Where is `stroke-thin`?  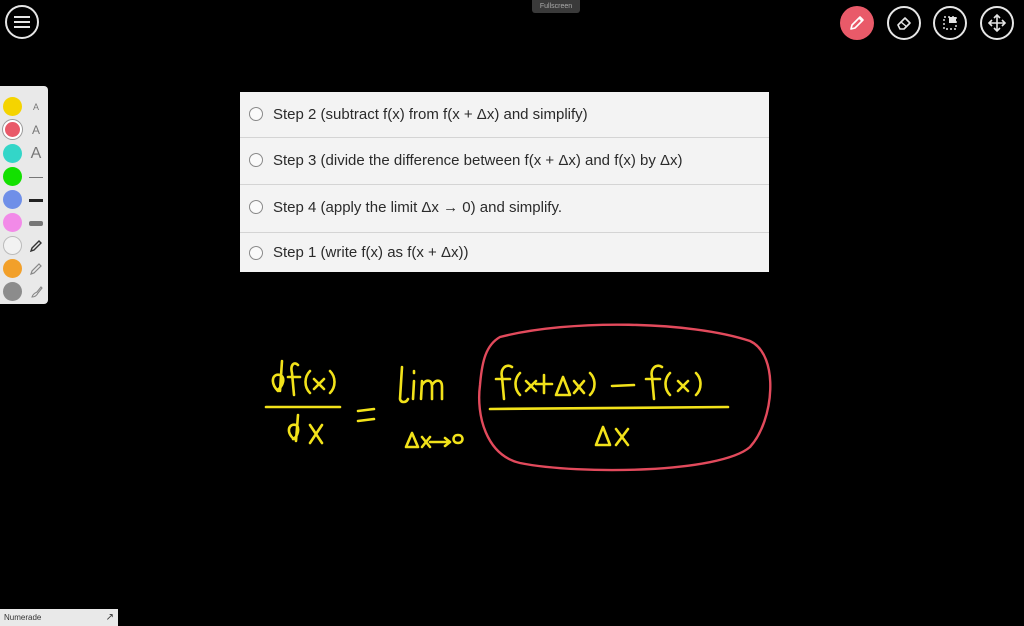
stroke-thin is located at coordinates (36, 177).